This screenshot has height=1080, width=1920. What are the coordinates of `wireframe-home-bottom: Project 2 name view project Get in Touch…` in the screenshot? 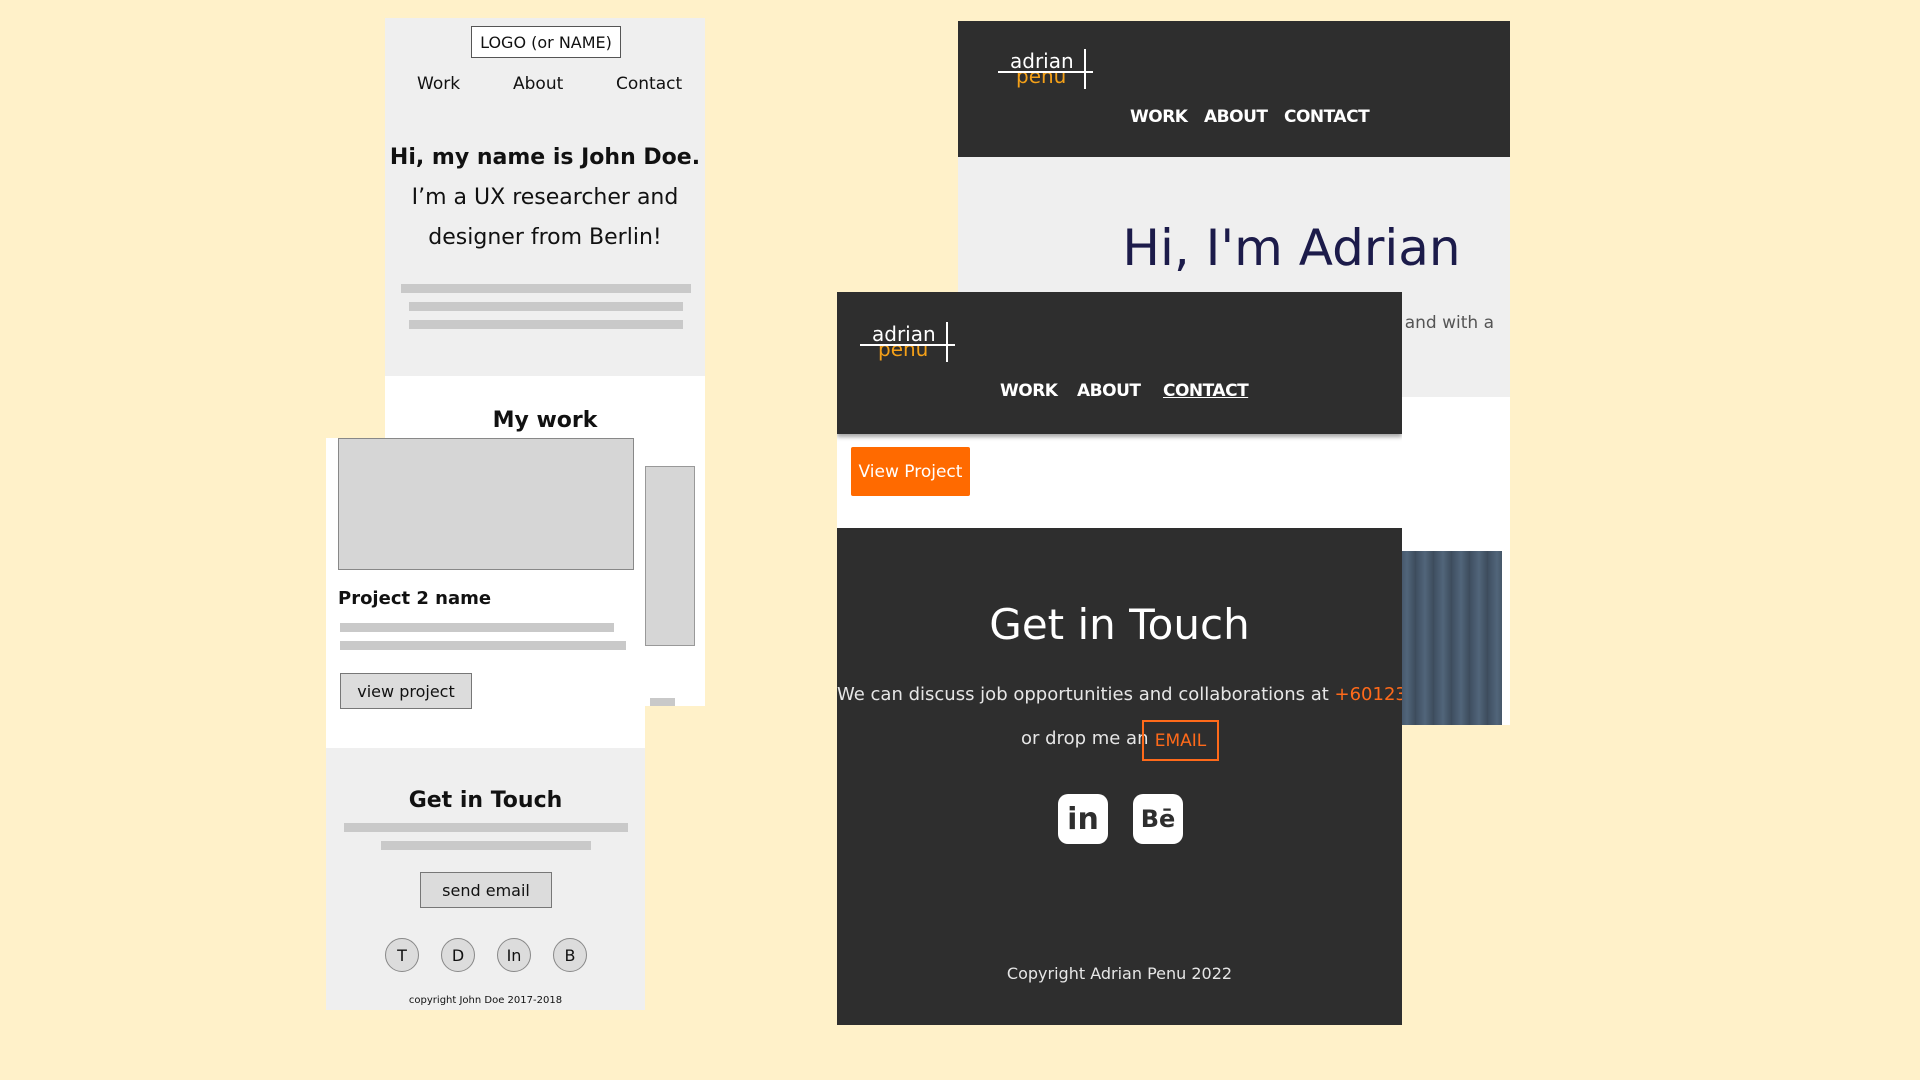 It's located at (485, 724).